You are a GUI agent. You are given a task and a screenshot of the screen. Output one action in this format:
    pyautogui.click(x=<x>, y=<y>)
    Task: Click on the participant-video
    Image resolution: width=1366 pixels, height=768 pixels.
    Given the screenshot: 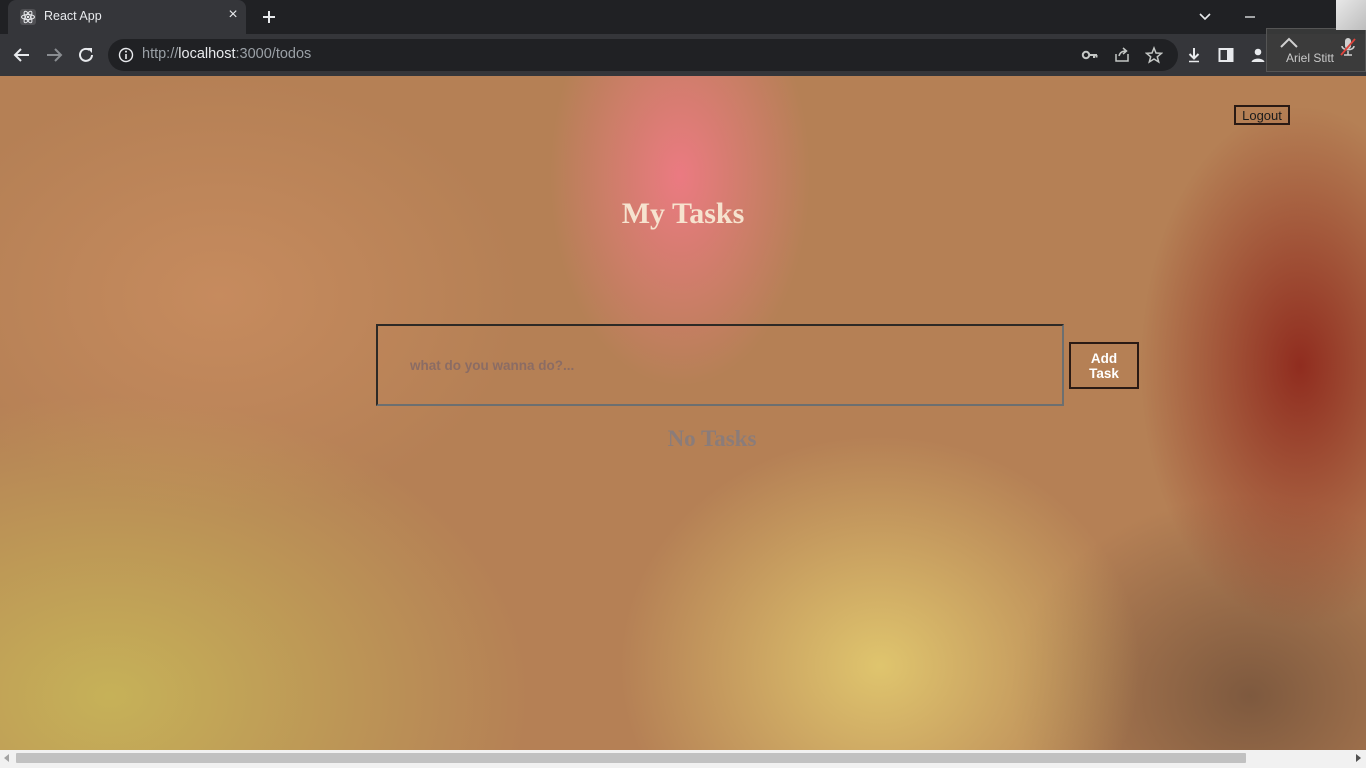 What is the action you would take?
    pyautogui.click(x=1351, y=15)
    